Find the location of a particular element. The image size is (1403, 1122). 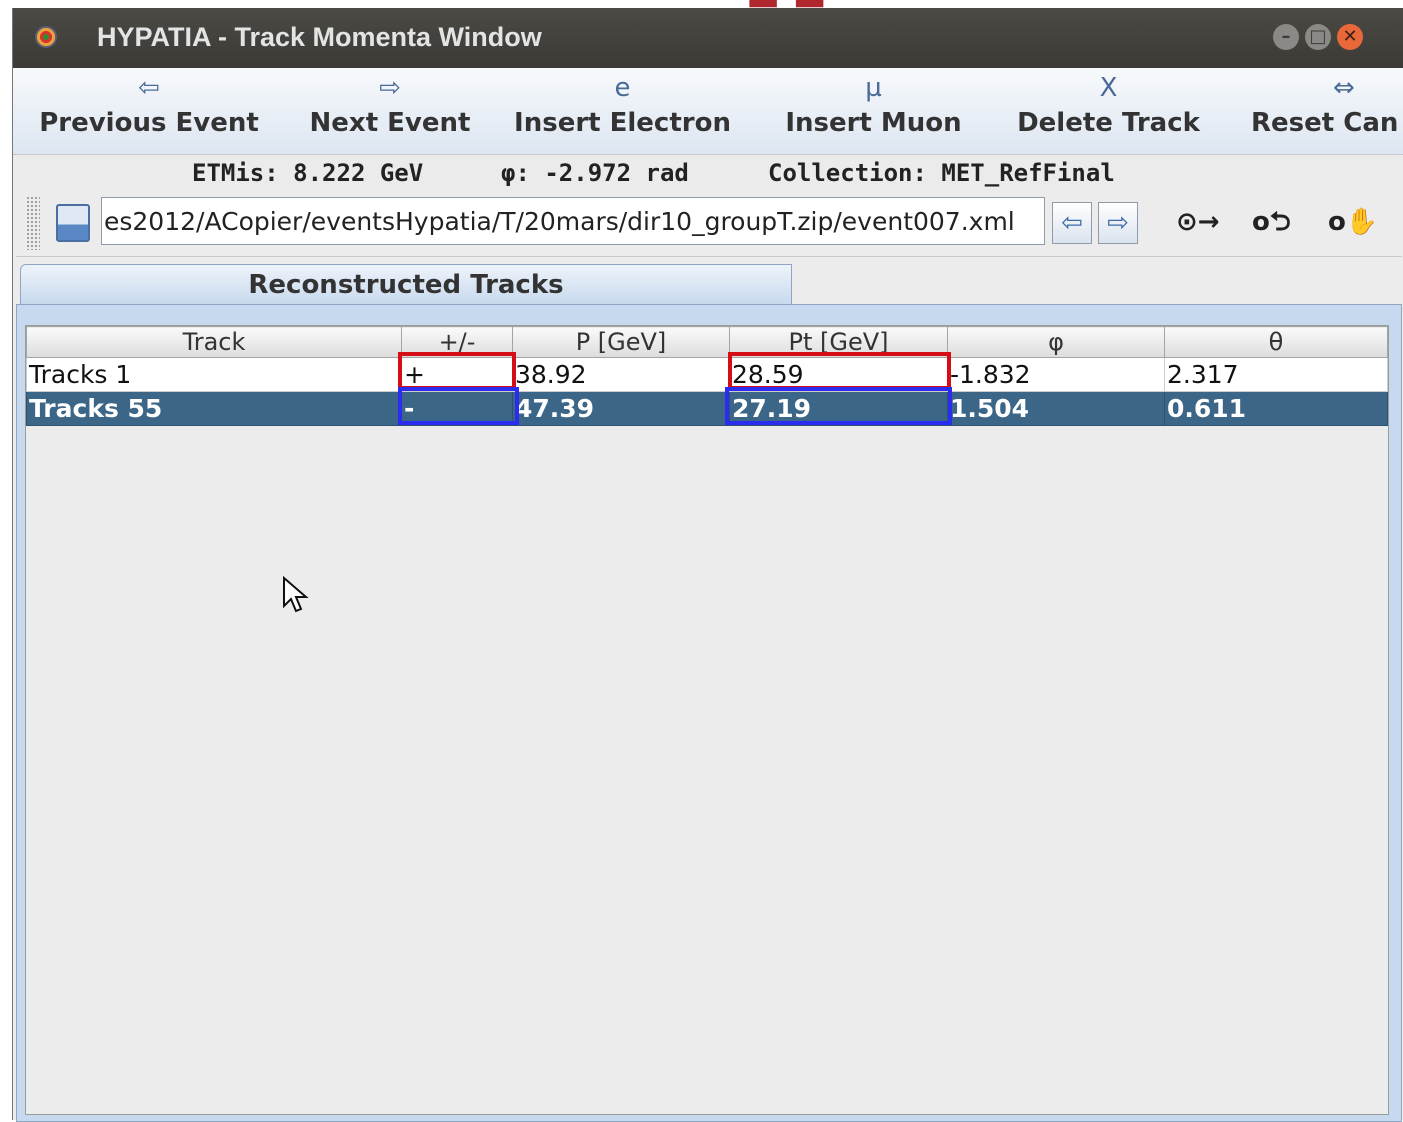

table-row: Tracks 1 + 38.92 28.59 -1.832 2.317 is located at coordinates (707, 374).